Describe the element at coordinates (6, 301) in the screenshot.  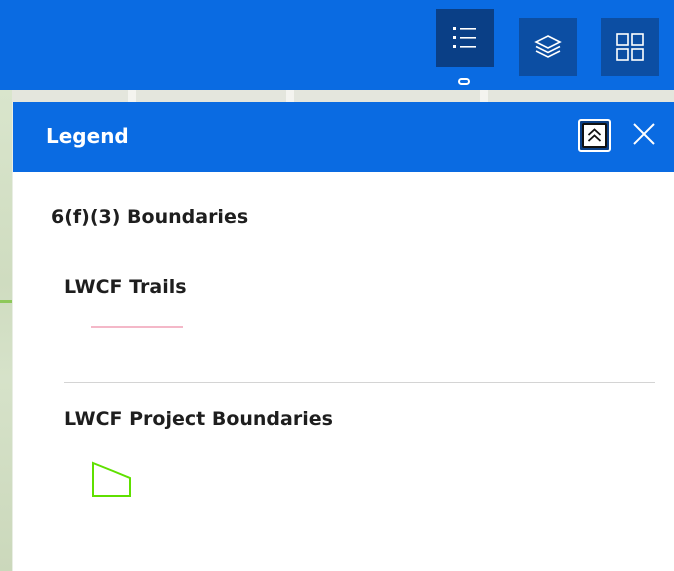
I see `map-feature-line` at that location.